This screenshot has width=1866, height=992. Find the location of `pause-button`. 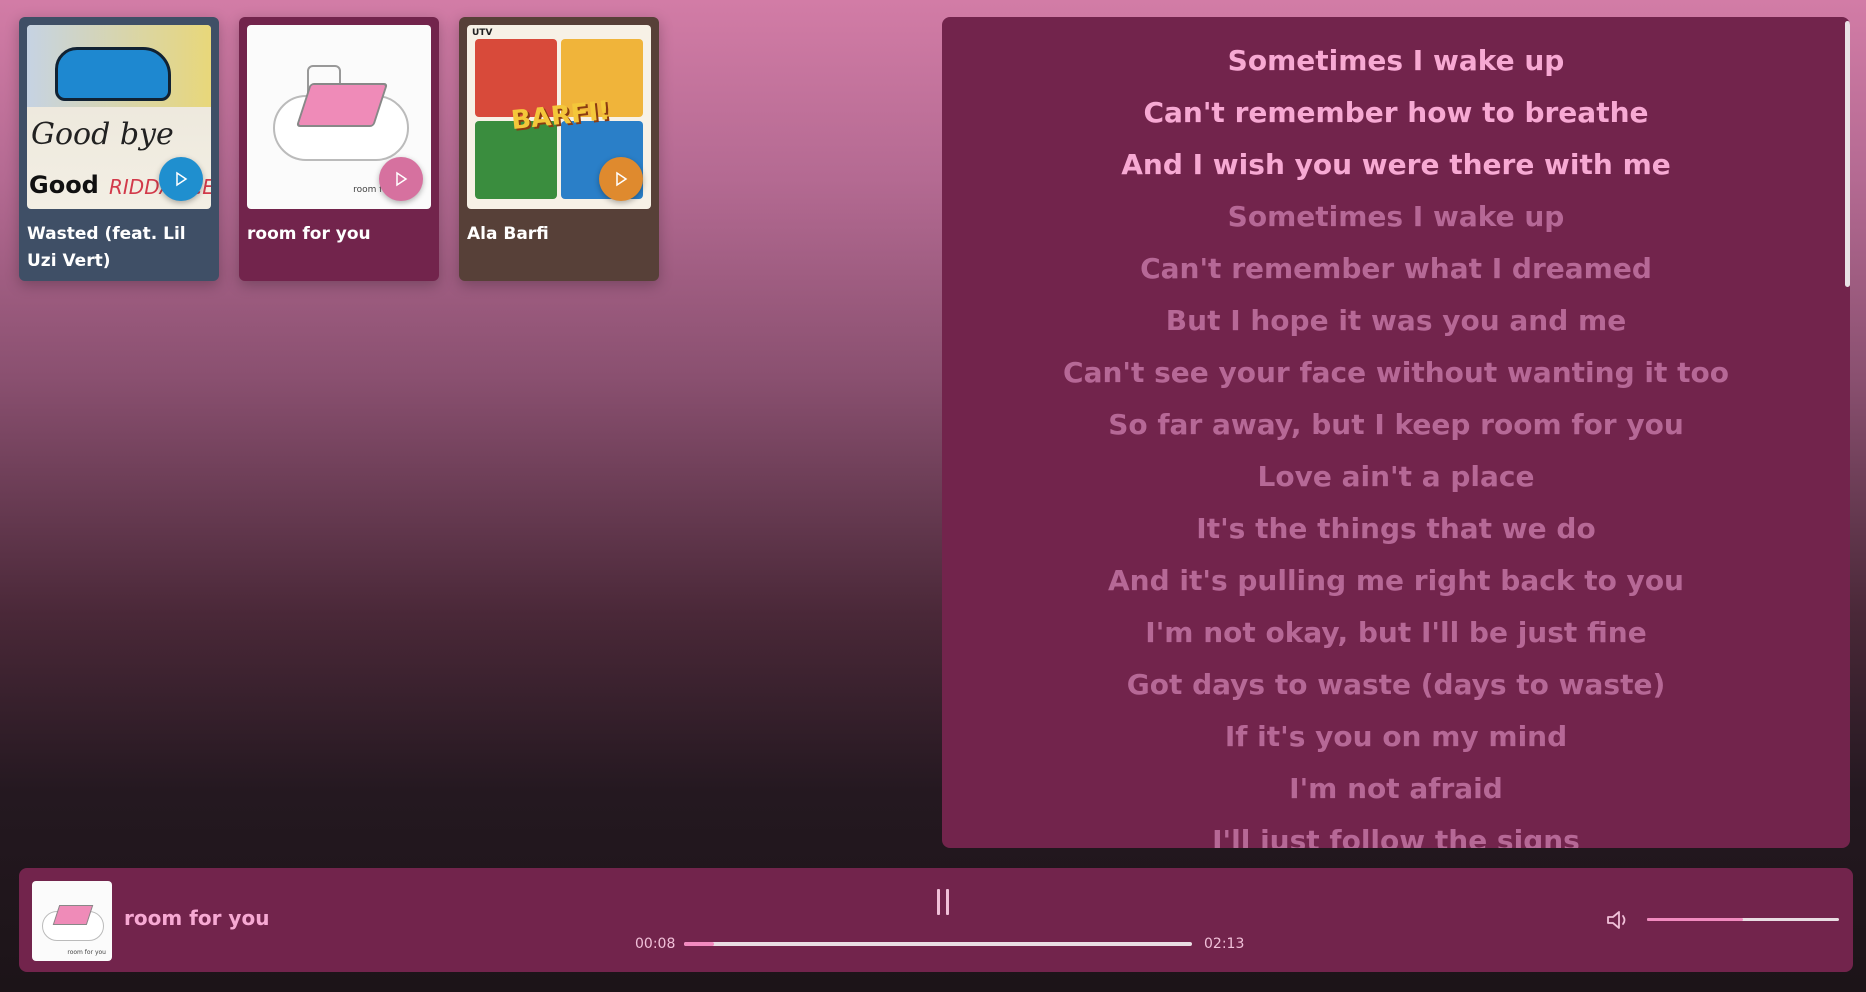

pause-button is located at coordinates (943, 906).